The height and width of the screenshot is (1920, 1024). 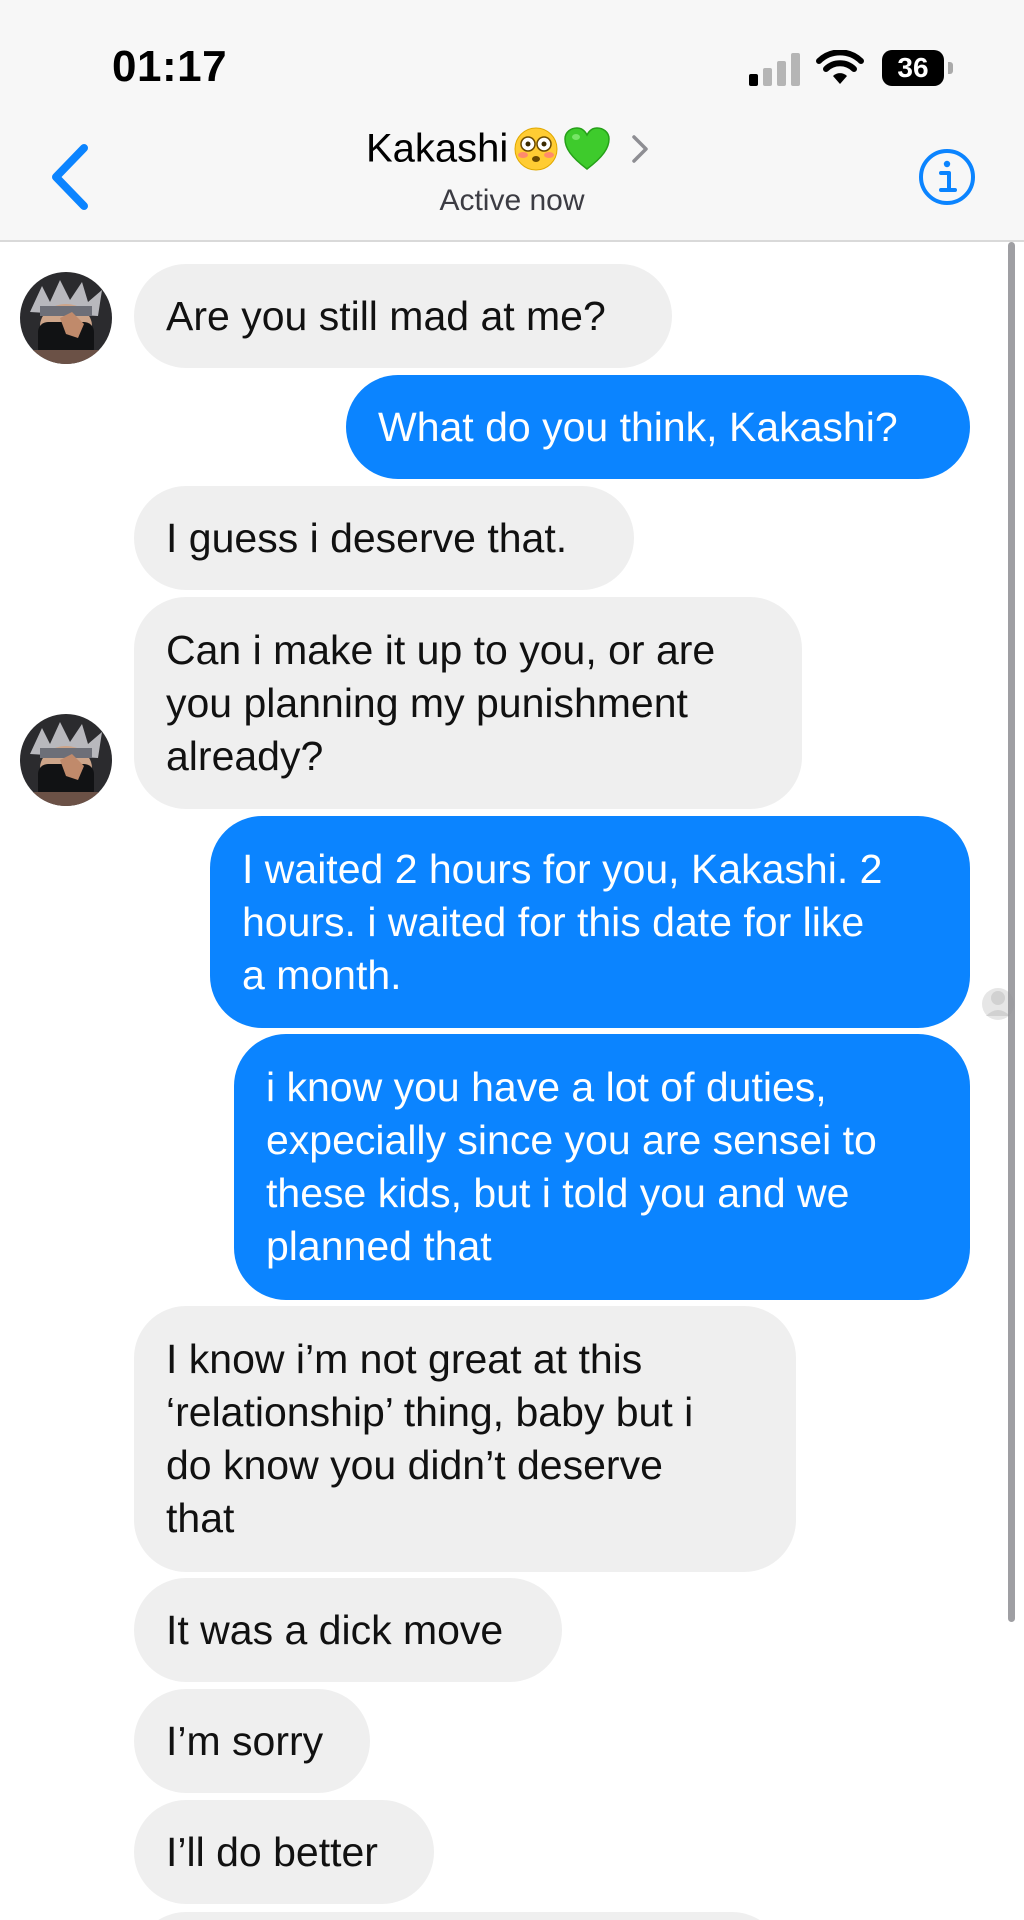 I want to click on contact-title-button: Kakashi, so click(x=508, y=156).